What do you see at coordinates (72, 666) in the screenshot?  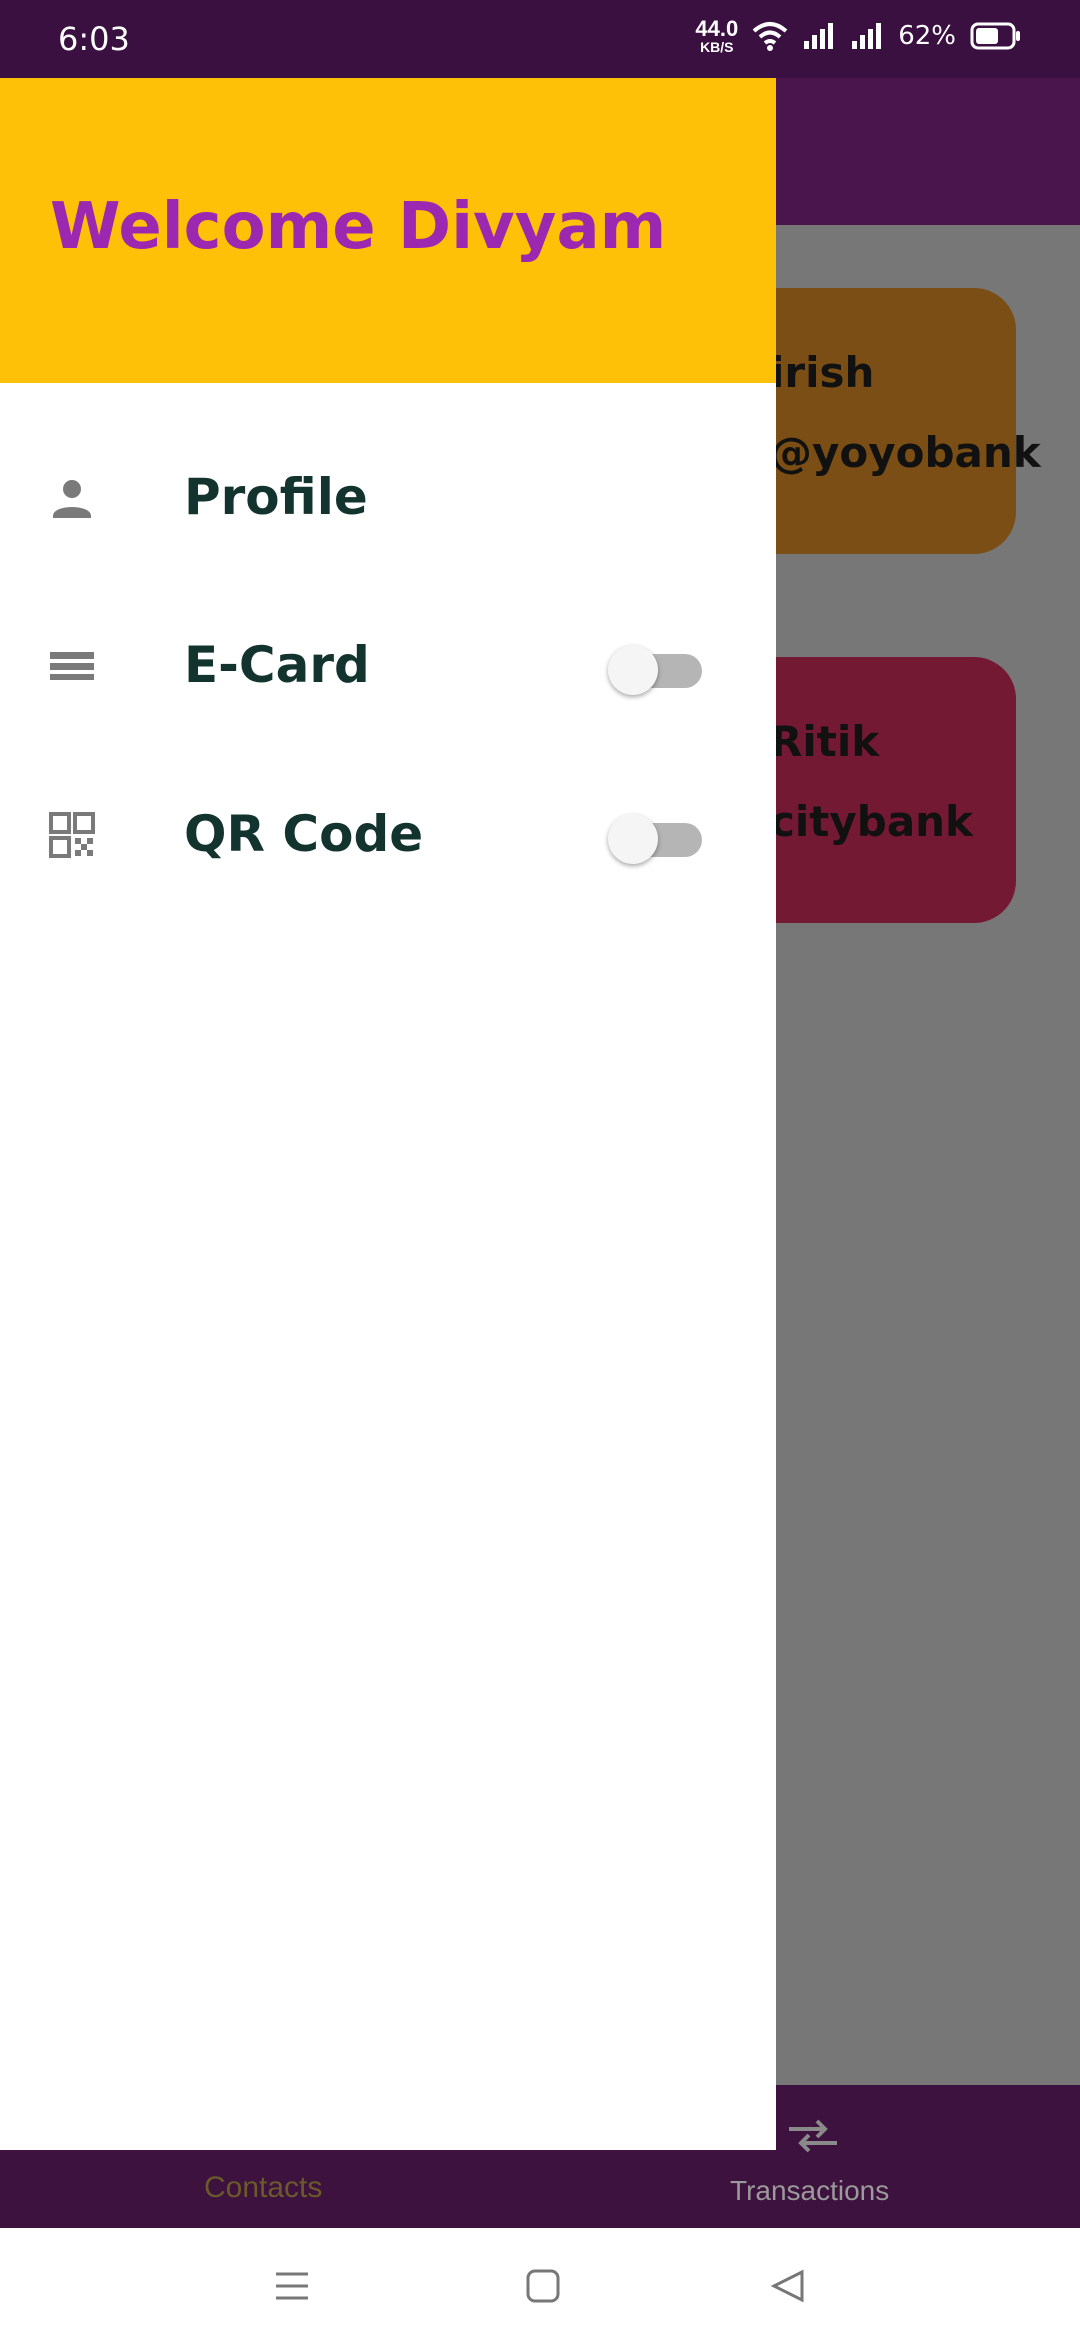 I see `card-icon` at bounding box center [72, 666].